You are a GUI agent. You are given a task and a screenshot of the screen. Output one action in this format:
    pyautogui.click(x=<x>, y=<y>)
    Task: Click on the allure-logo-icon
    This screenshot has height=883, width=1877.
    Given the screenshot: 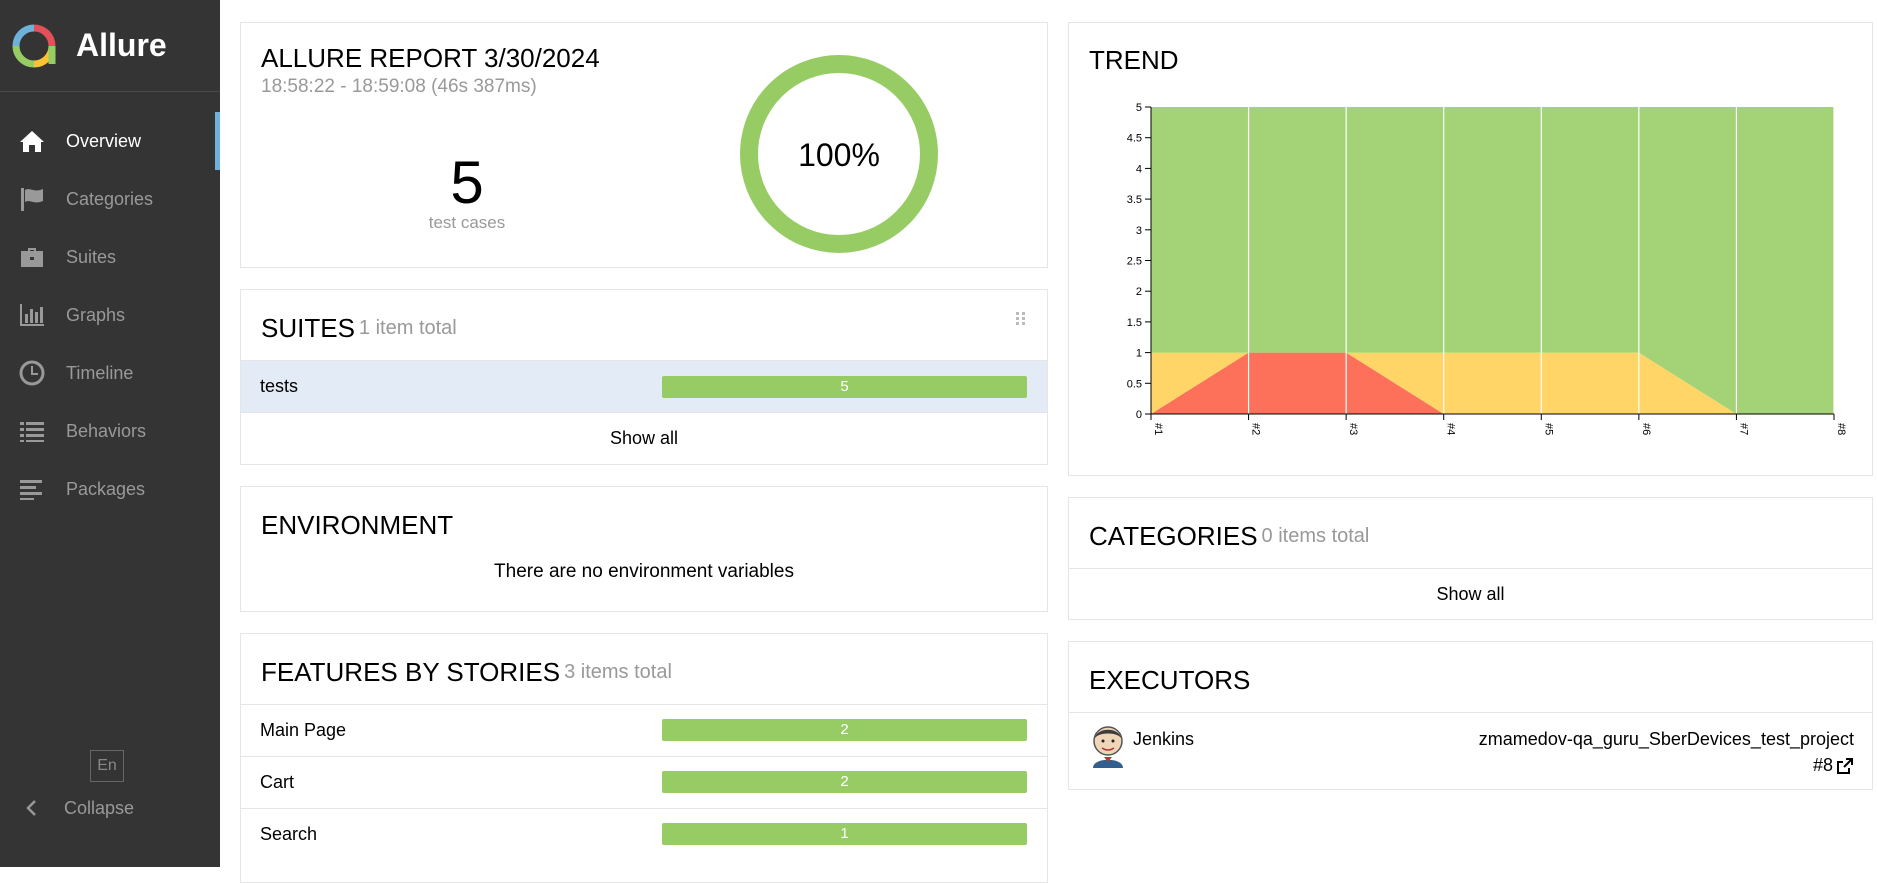 What is the action you would take?
    pyautogui.click(x=34, y=45)
    